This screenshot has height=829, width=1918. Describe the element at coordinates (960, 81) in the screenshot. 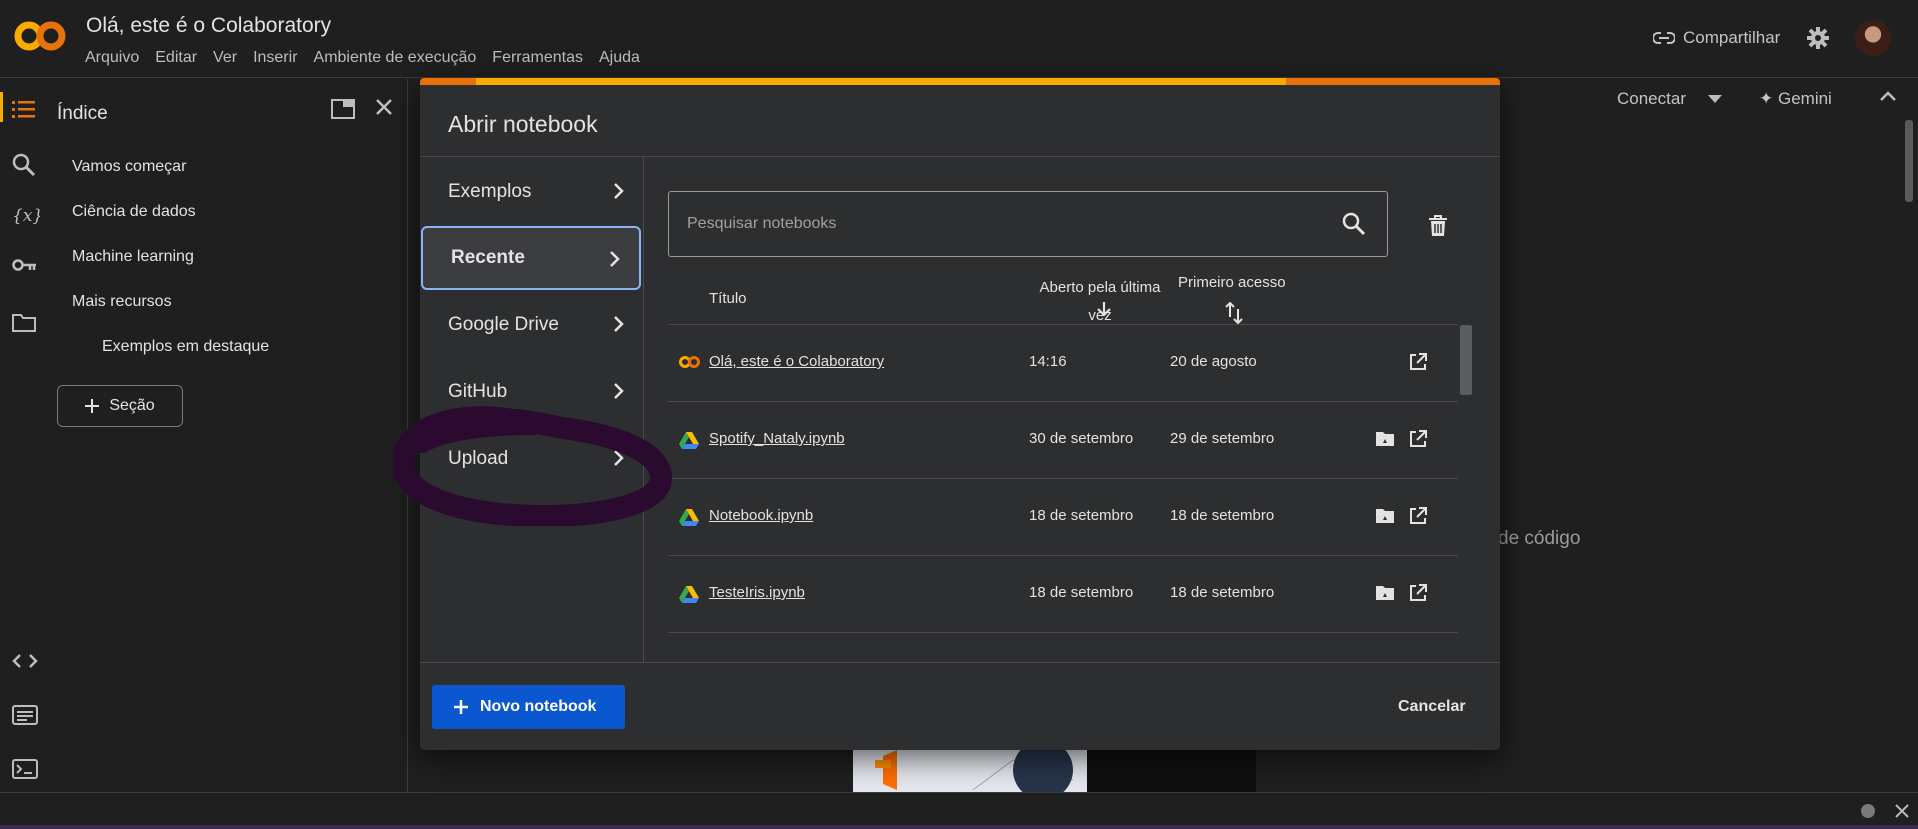

I see `dialog-accent-bar` at that location.